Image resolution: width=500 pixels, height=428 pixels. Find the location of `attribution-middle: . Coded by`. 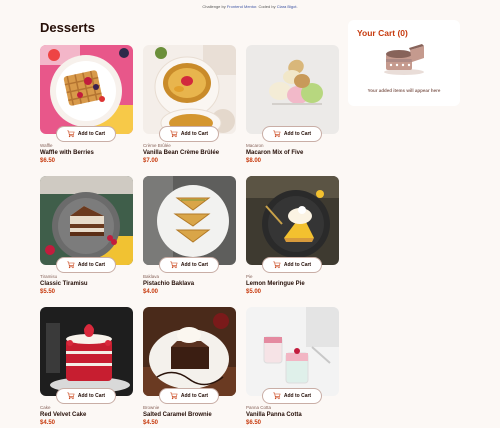

attribution-middle: . Coded by is located at coordinates (266, 6).